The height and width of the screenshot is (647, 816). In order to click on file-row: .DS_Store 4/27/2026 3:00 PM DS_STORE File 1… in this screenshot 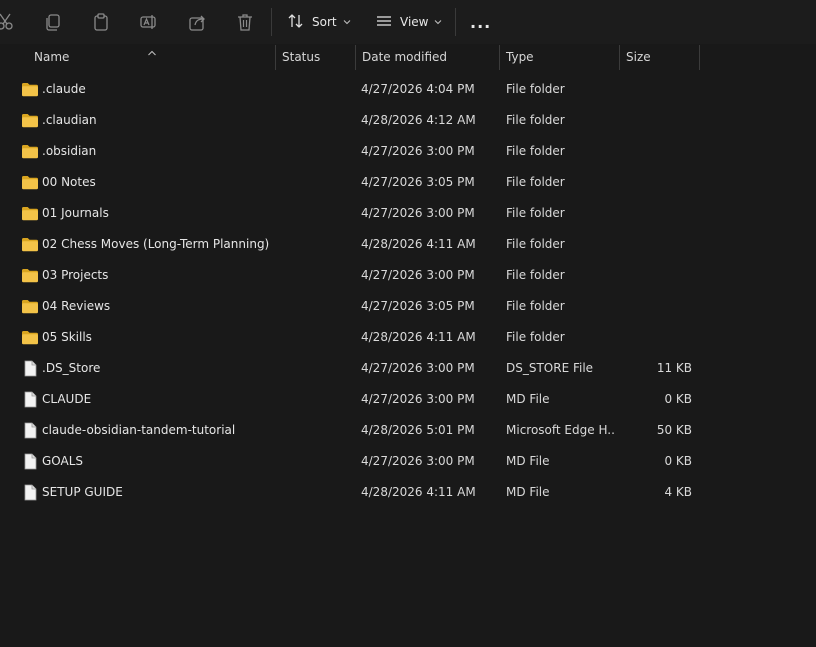, I will do `click(408, 368)`.